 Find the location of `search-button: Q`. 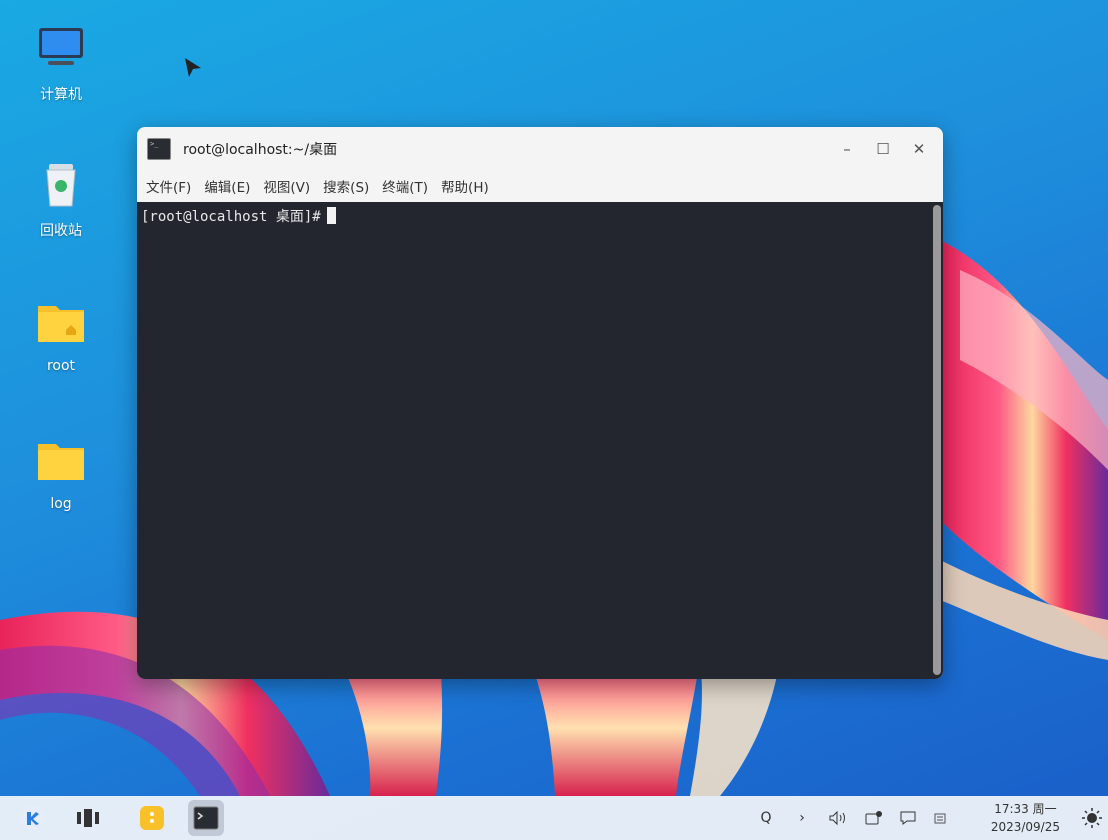

search-button: Q is located at coordinates (766, 818).